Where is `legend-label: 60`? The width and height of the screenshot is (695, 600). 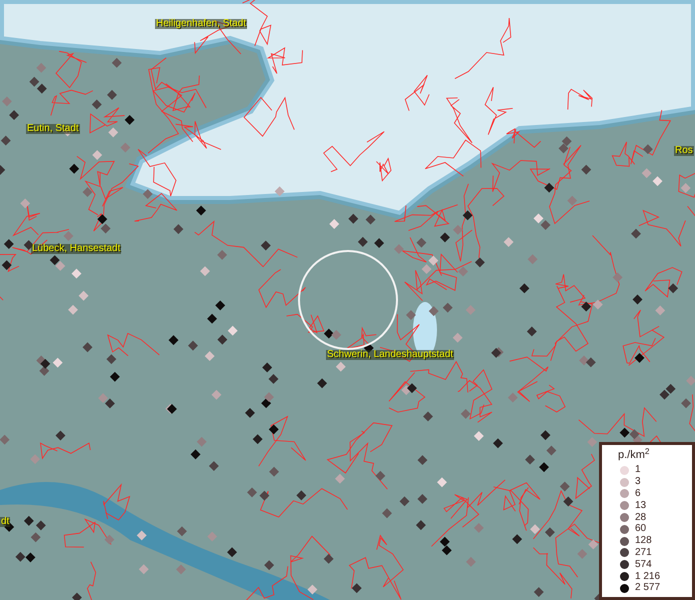
legend-label: 60 is located at coordinates (640, 529).